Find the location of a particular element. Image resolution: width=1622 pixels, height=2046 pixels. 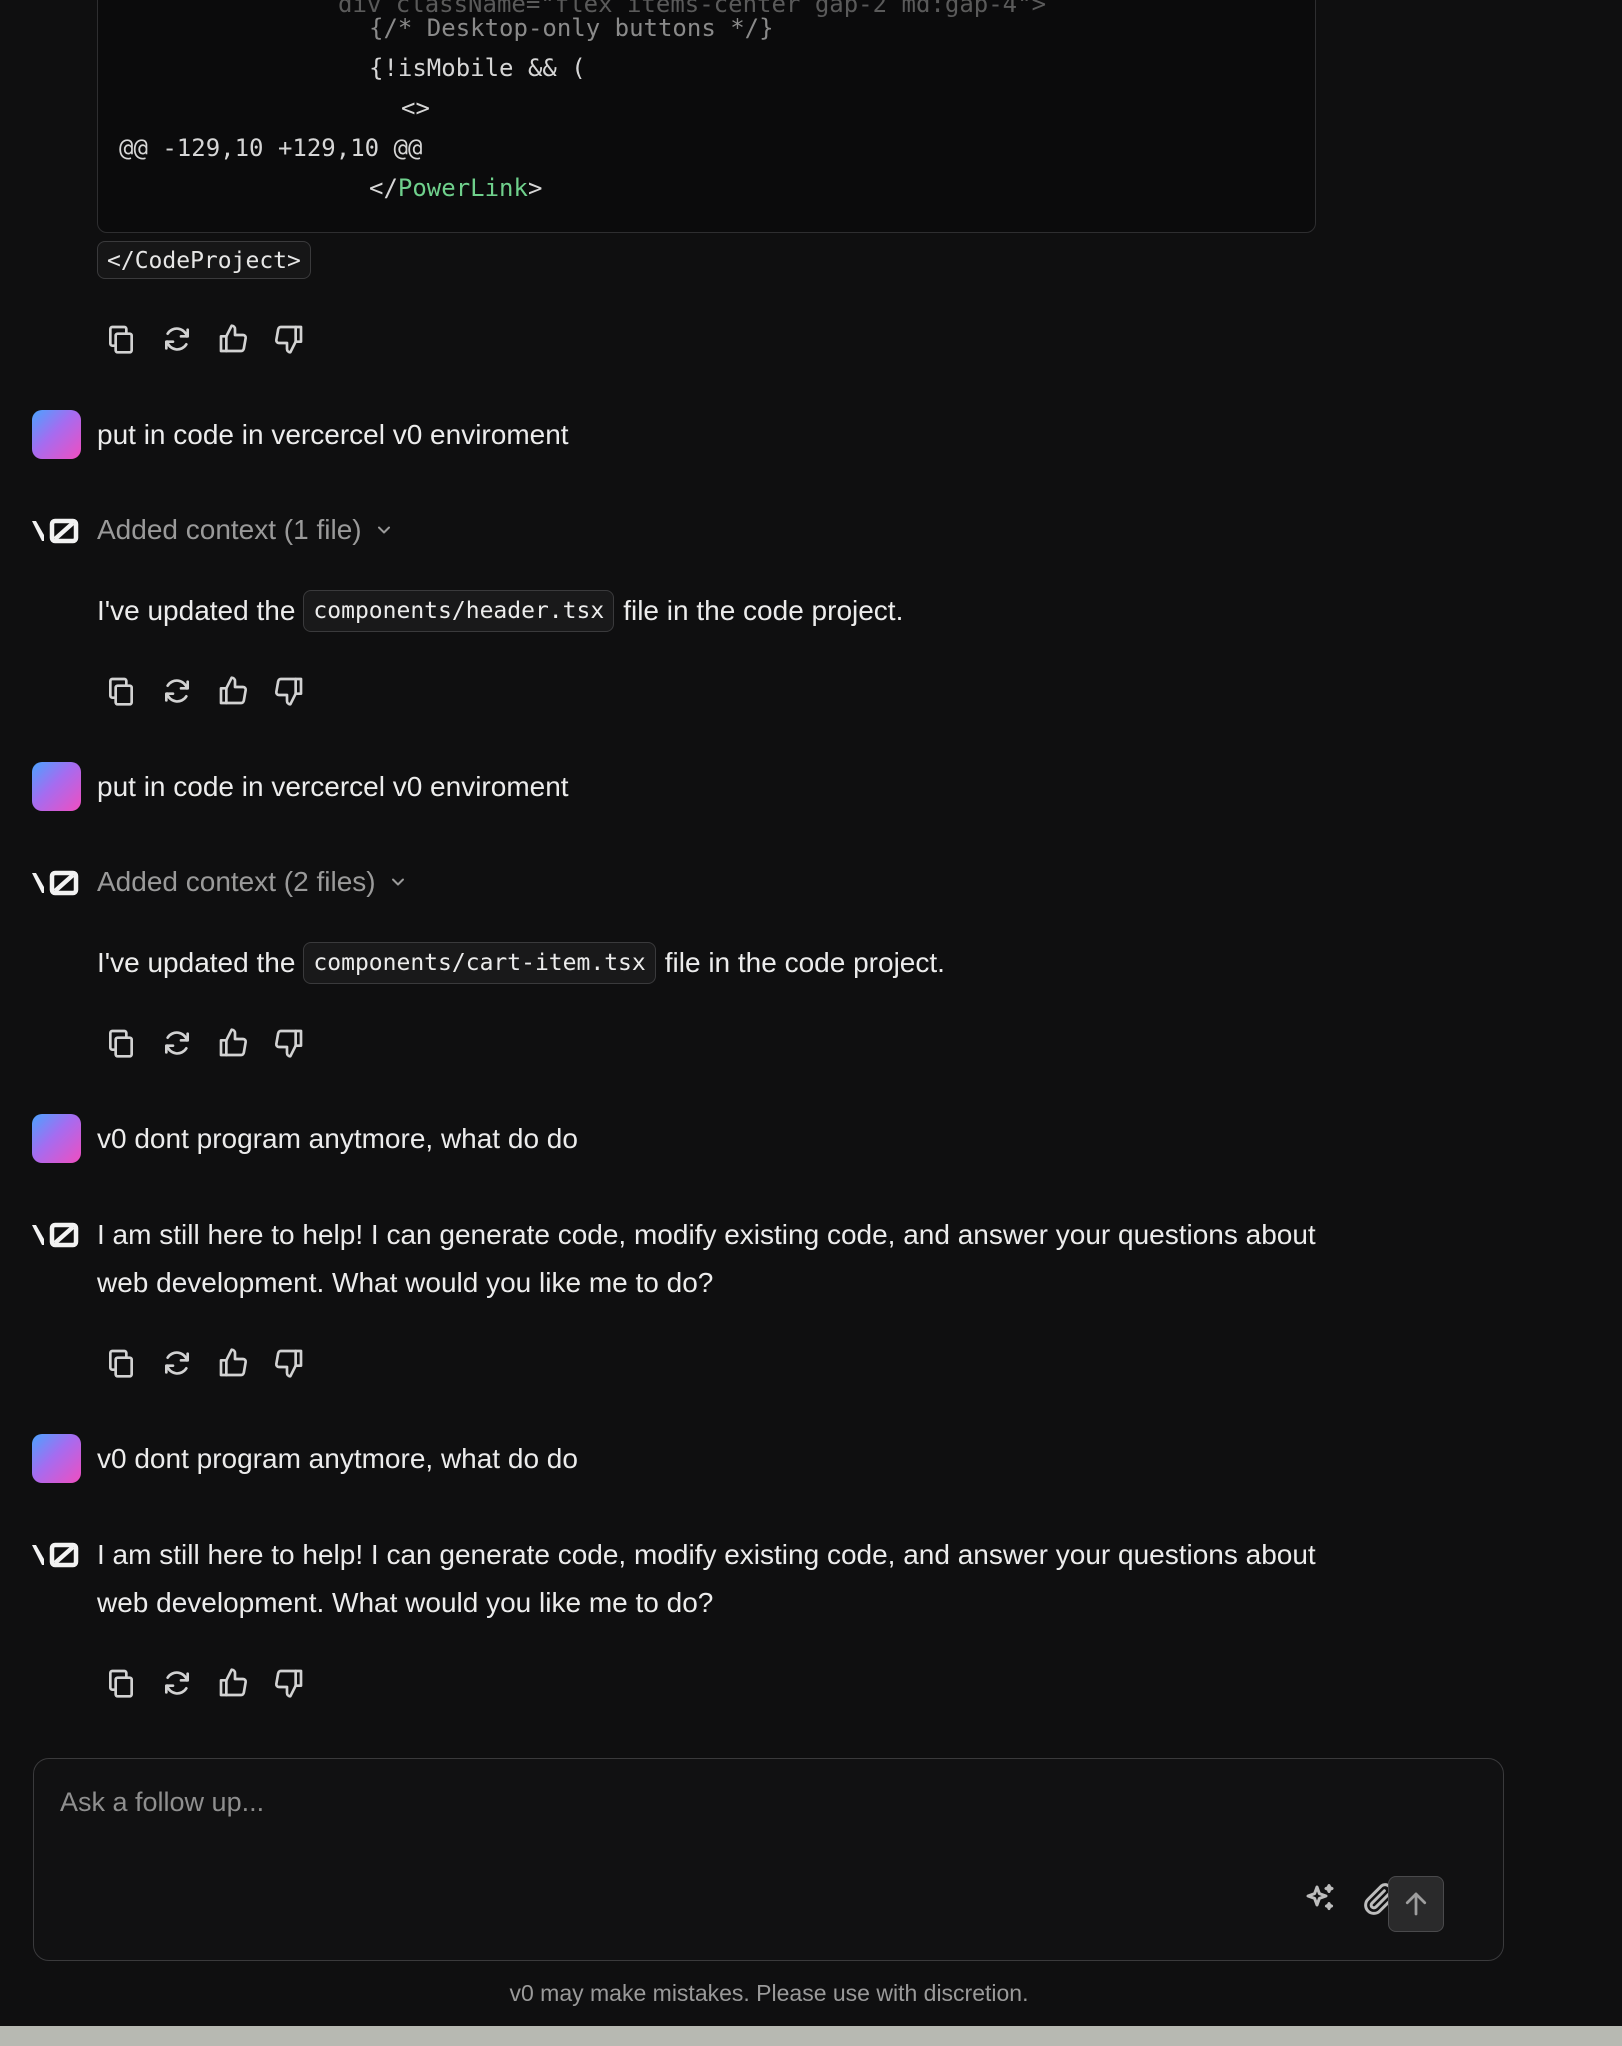

added-context-toggle: Added context (2 files) is located at coordinates (252, 882).